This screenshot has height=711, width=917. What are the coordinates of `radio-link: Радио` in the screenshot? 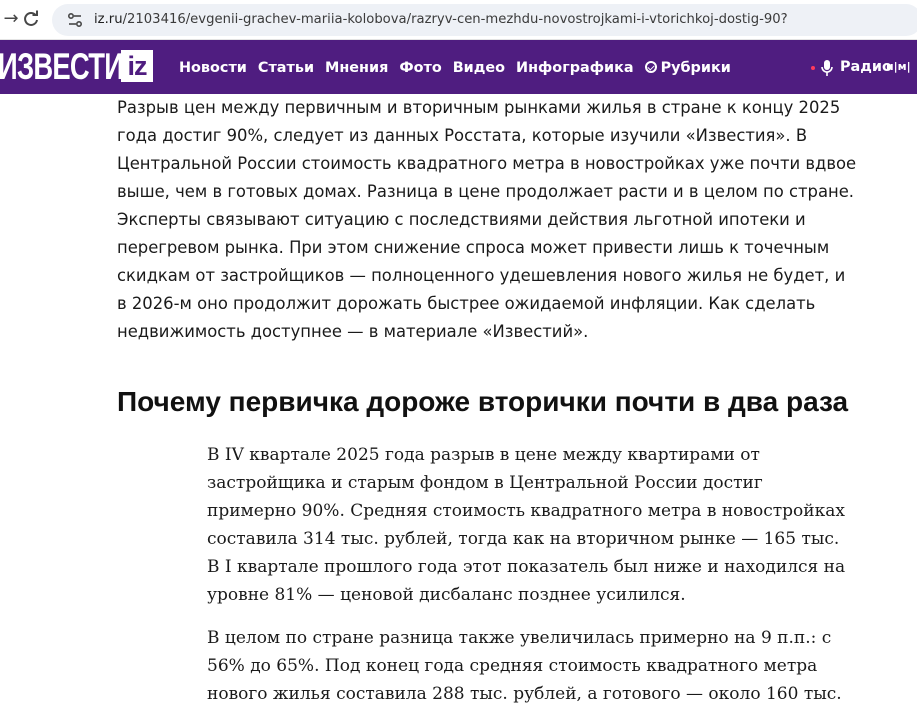 It's located at (866, 67).